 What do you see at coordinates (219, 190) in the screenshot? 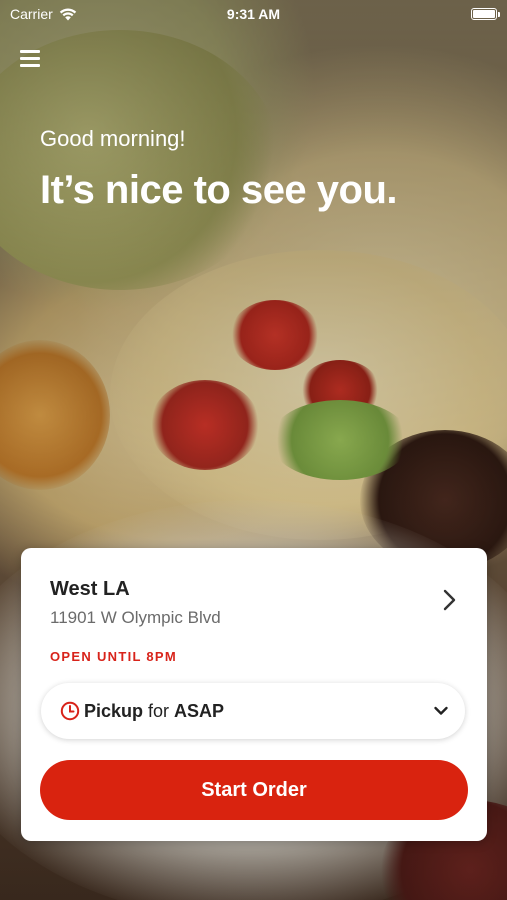
I see `page-title: It’s nice to see you.` at bounding box center [219, 190].